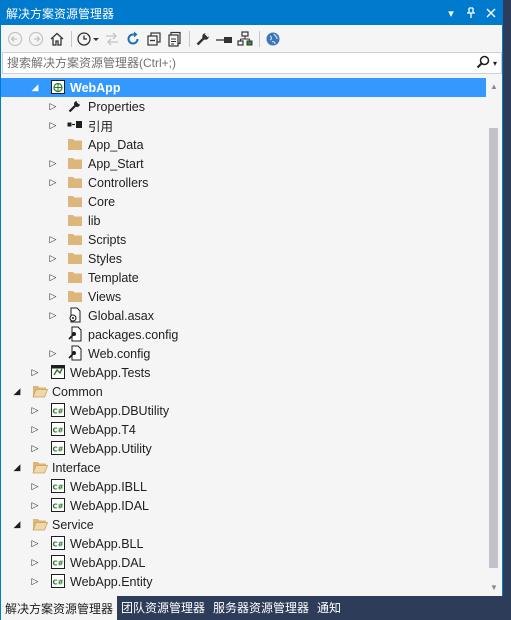 This screenshot has height=620, width=511. What do you see at coordinates (243, 125) in the screenshot?
I see `tree-item-references: ▷ 引用` at bounding box center [243, 125].